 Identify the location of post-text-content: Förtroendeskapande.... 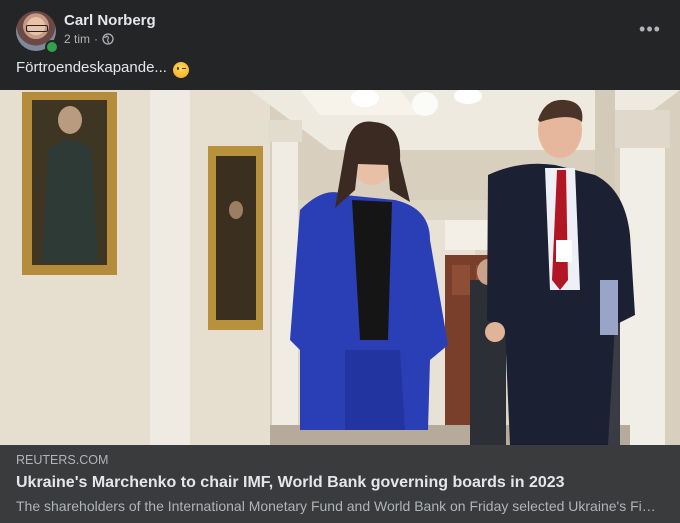
(91, 67).